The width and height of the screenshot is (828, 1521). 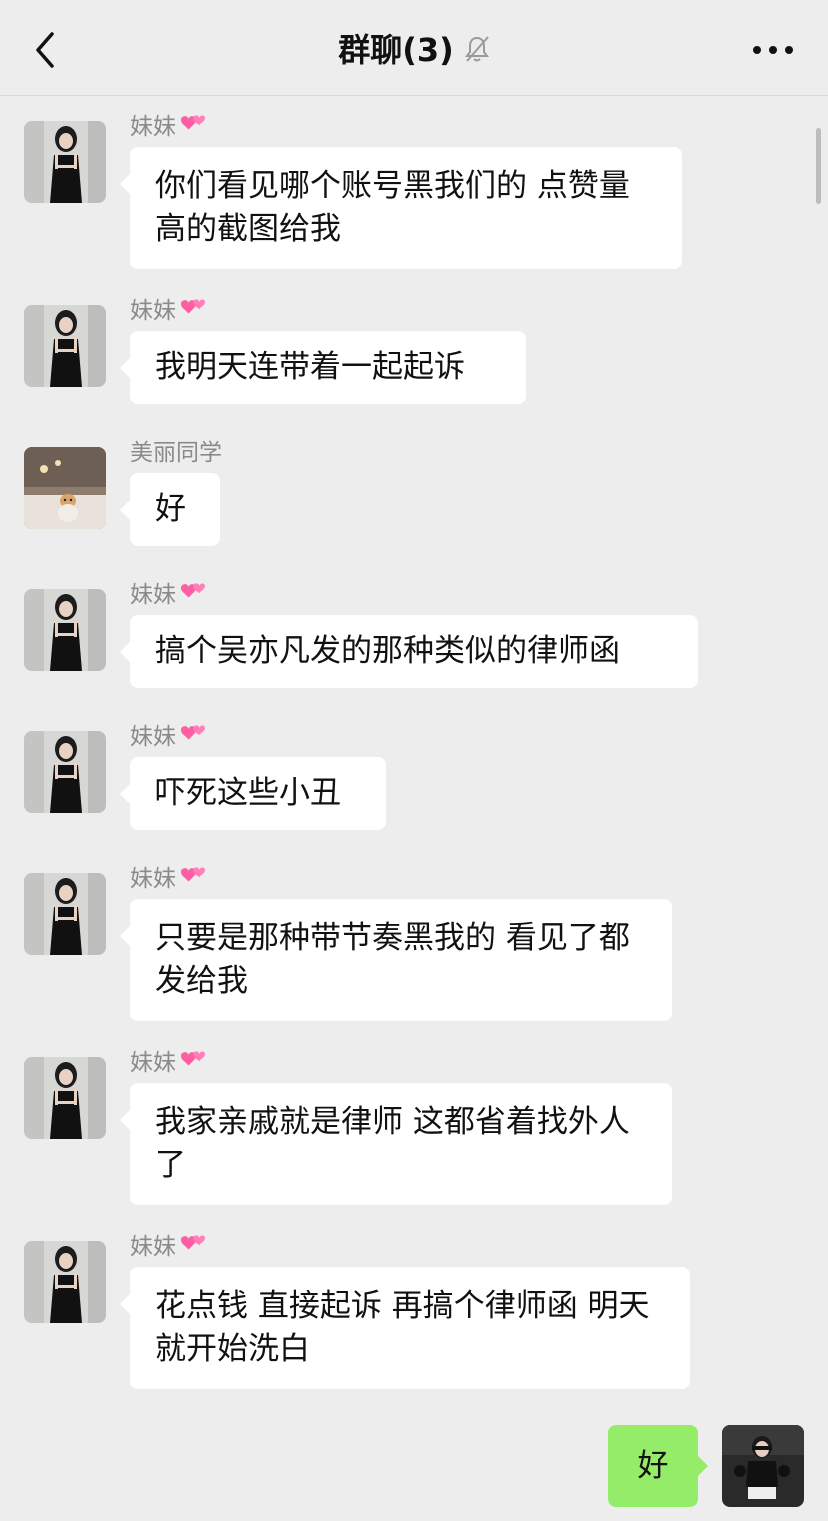 What do you see at coordinates (818, 166) in the screenshot?
I see `scrollbar` at bounding box center [818, 166].